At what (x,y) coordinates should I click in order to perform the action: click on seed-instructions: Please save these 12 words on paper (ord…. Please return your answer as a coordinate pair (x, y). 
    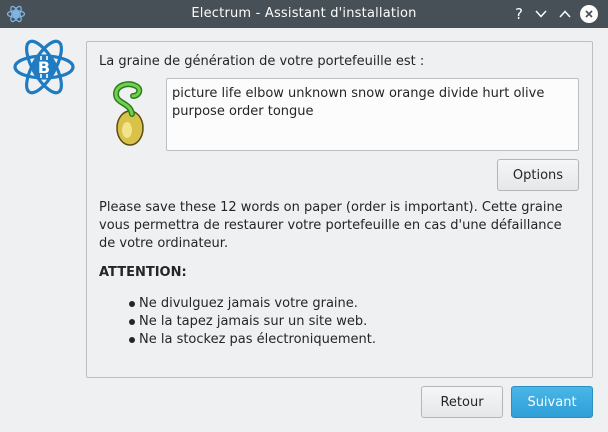
    Looking at the image, I should click on (331, 225).